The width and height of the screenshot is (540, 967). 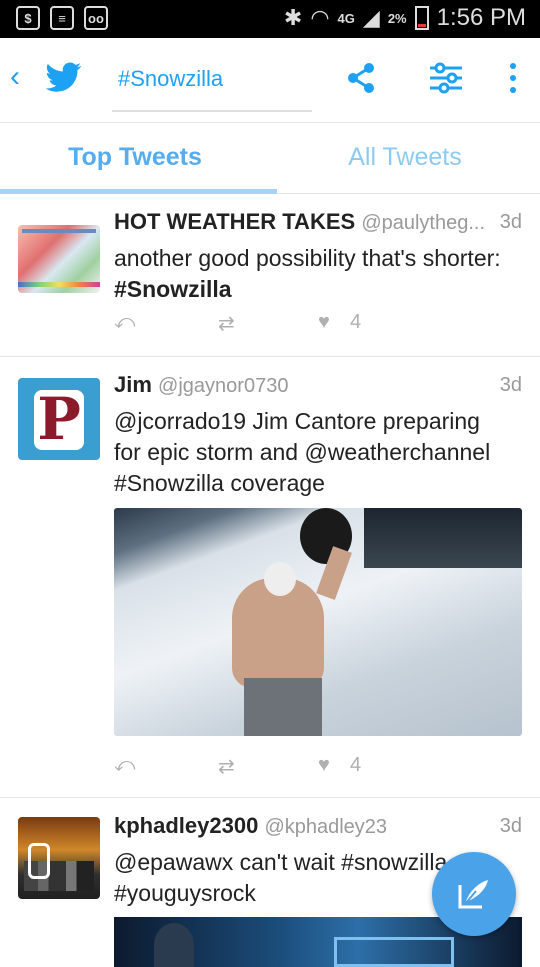 I want to click on status-bar: $ ≡ oo ✱ ◠ 4G ◢ 2% 1:56 PM, so click(x=270, y=19).